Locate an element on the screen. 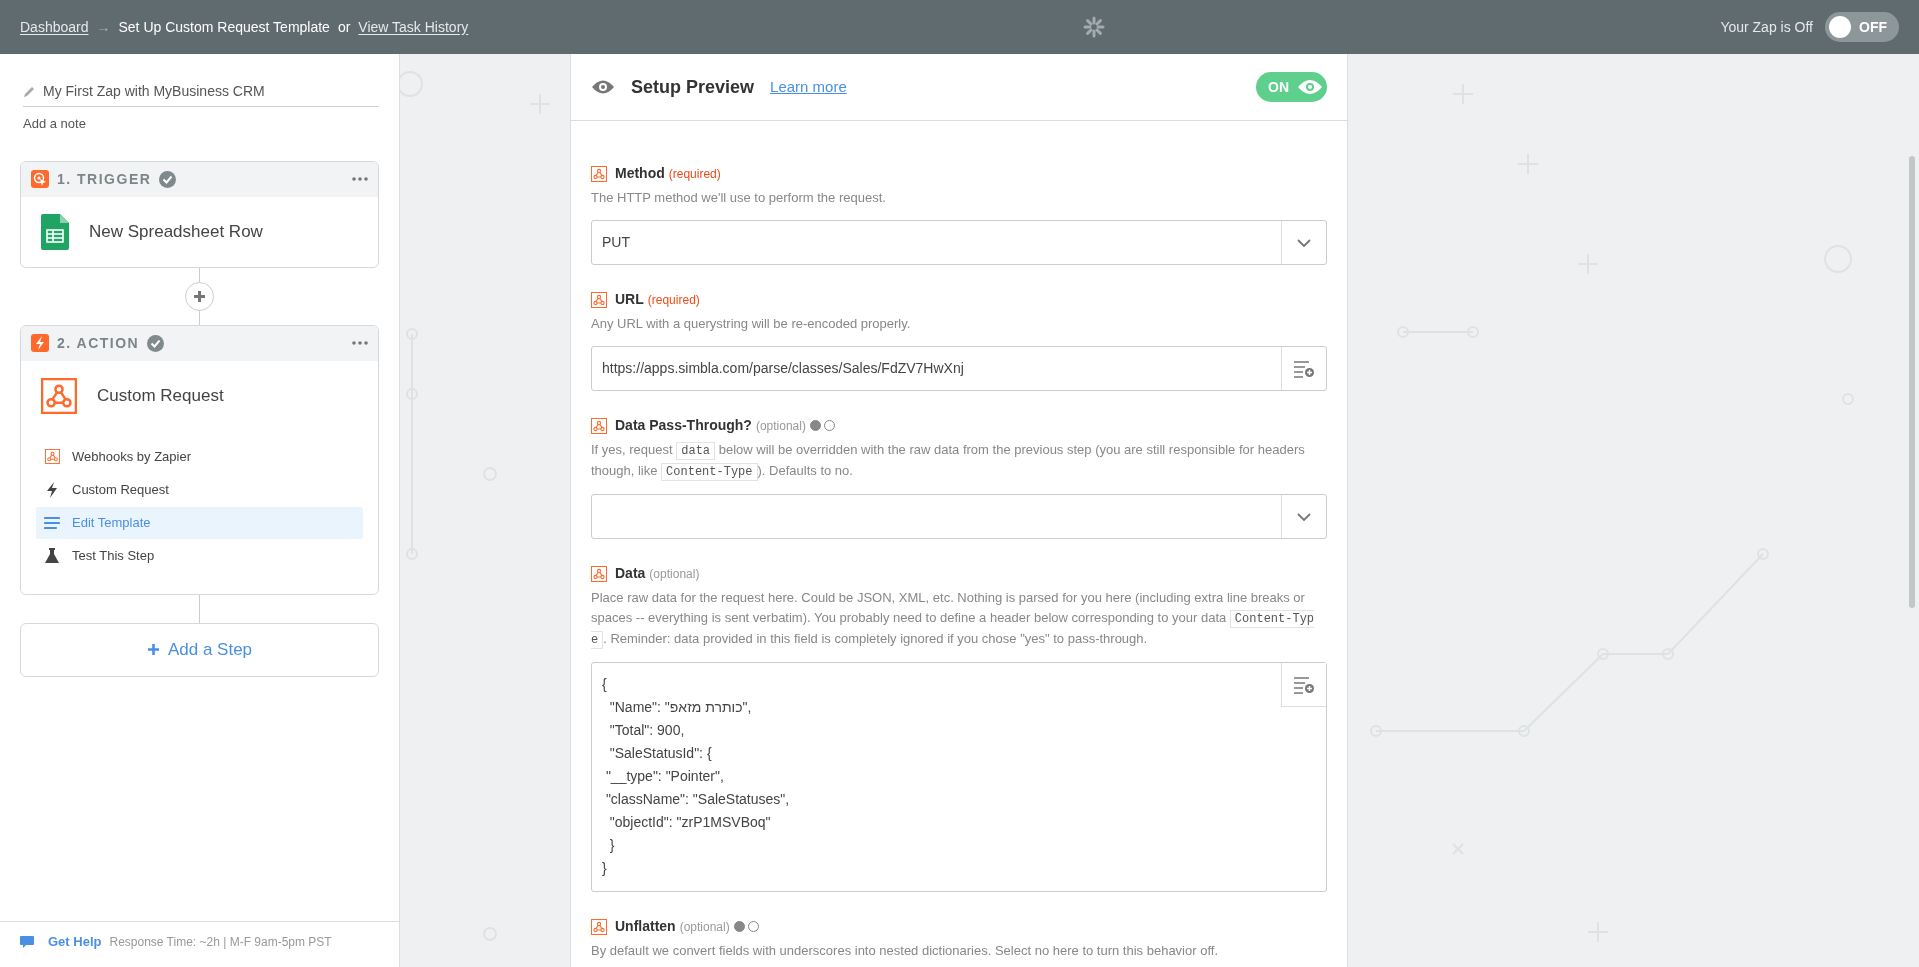  code-line: "__type": "Pointer", is located at coordinates (664, 776).